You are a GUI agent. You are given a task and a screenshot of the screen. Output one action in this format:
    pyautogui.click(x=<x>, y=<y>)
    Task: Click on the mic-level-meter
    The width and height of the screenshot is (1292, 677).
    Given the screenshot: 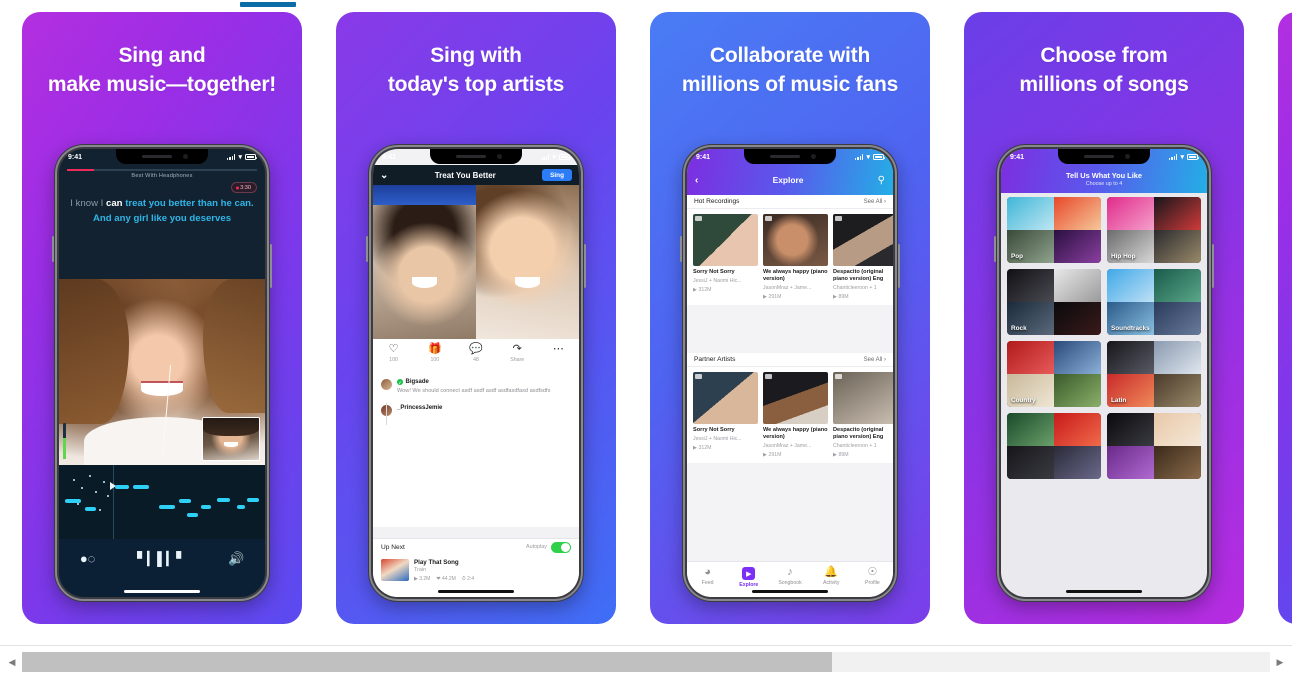 What is the action you would take?
    pyautogui.click(x=64, y=441)
    